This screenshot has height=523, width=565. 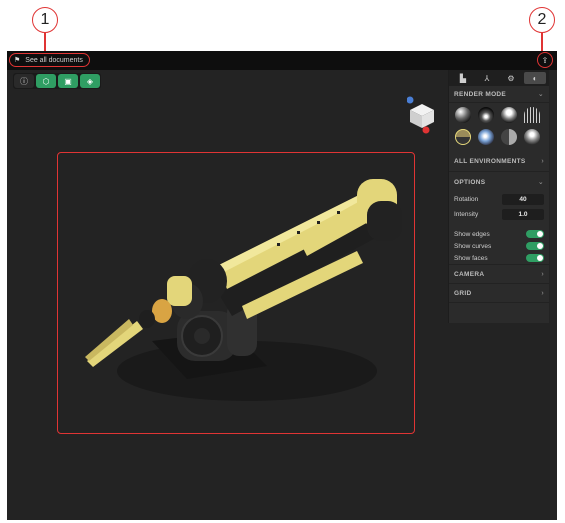 I want to click on cube-view-button: ◈, so click(x=90, y=81).